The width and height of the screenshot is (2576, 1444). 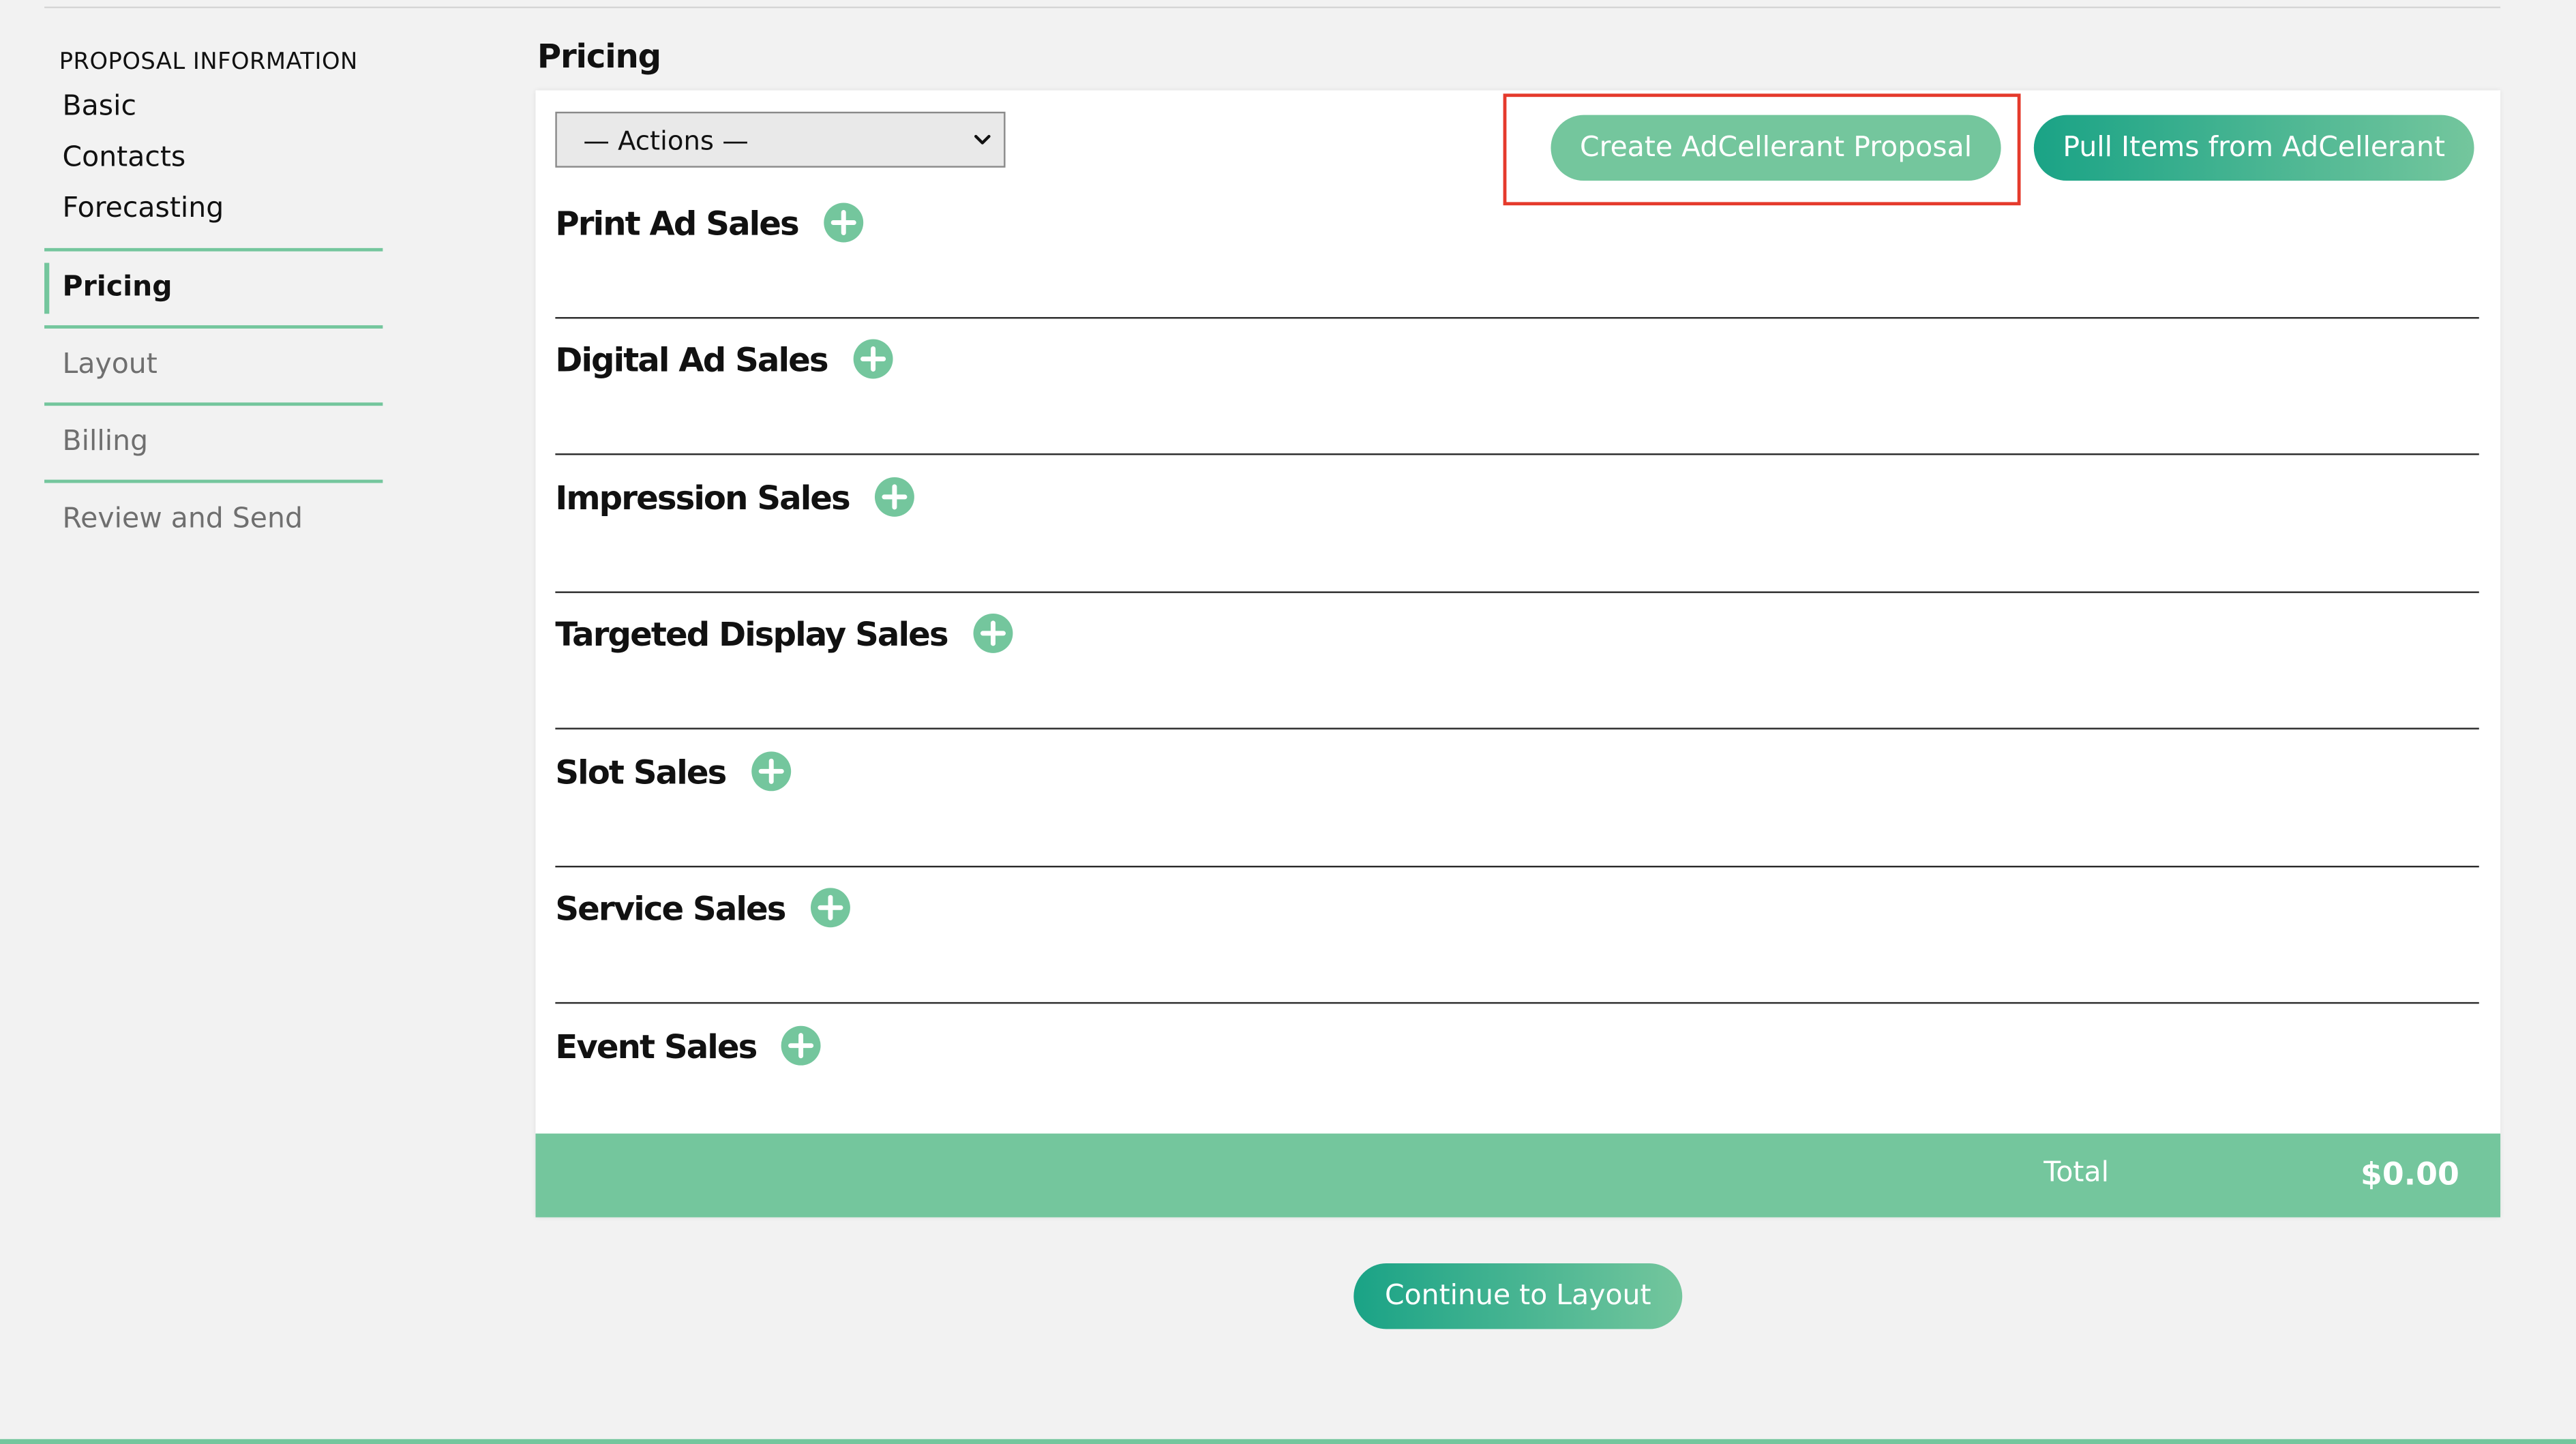 What do you see at coordinates (1517, 524) in the screenshot?
I see `section-impression-sales: Impression Sales` at bounding box center [1517, 524].